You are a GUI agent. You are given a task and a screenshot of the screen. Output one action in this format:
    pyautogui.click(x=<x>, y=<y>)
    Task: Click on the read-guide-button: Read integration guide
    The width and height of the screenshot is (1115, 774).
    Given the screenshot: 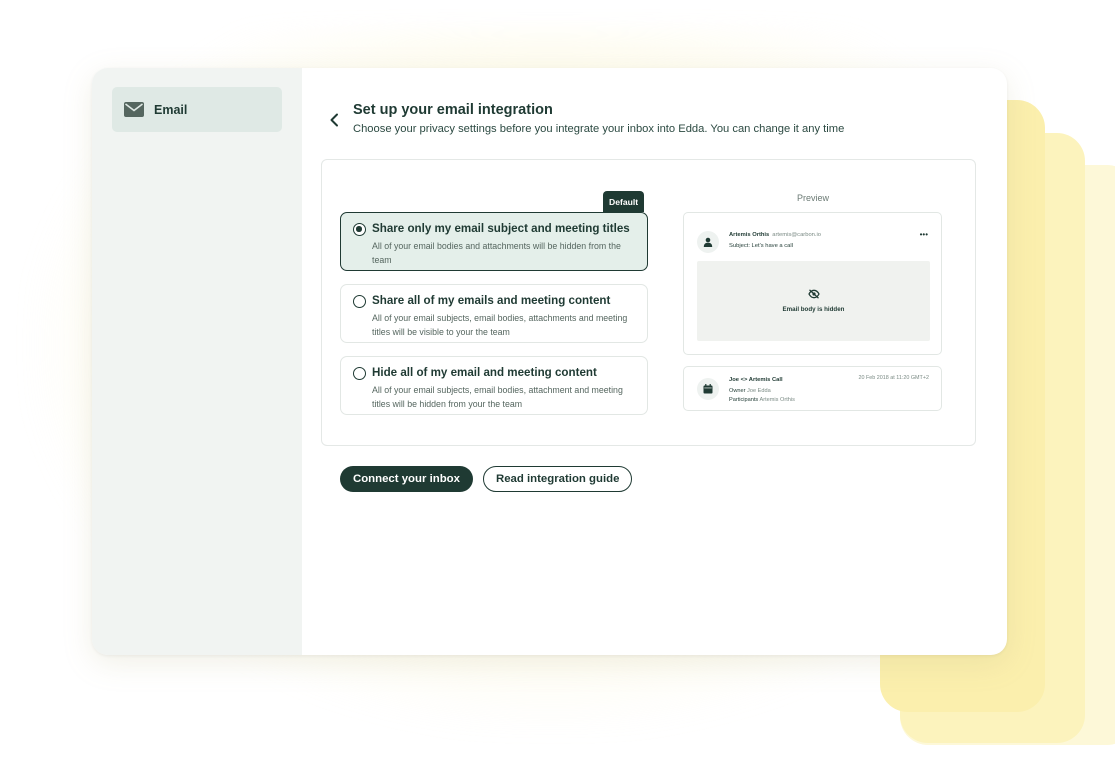 What is the action you would take?
    pyautogui.click(x=558, y=479)
    